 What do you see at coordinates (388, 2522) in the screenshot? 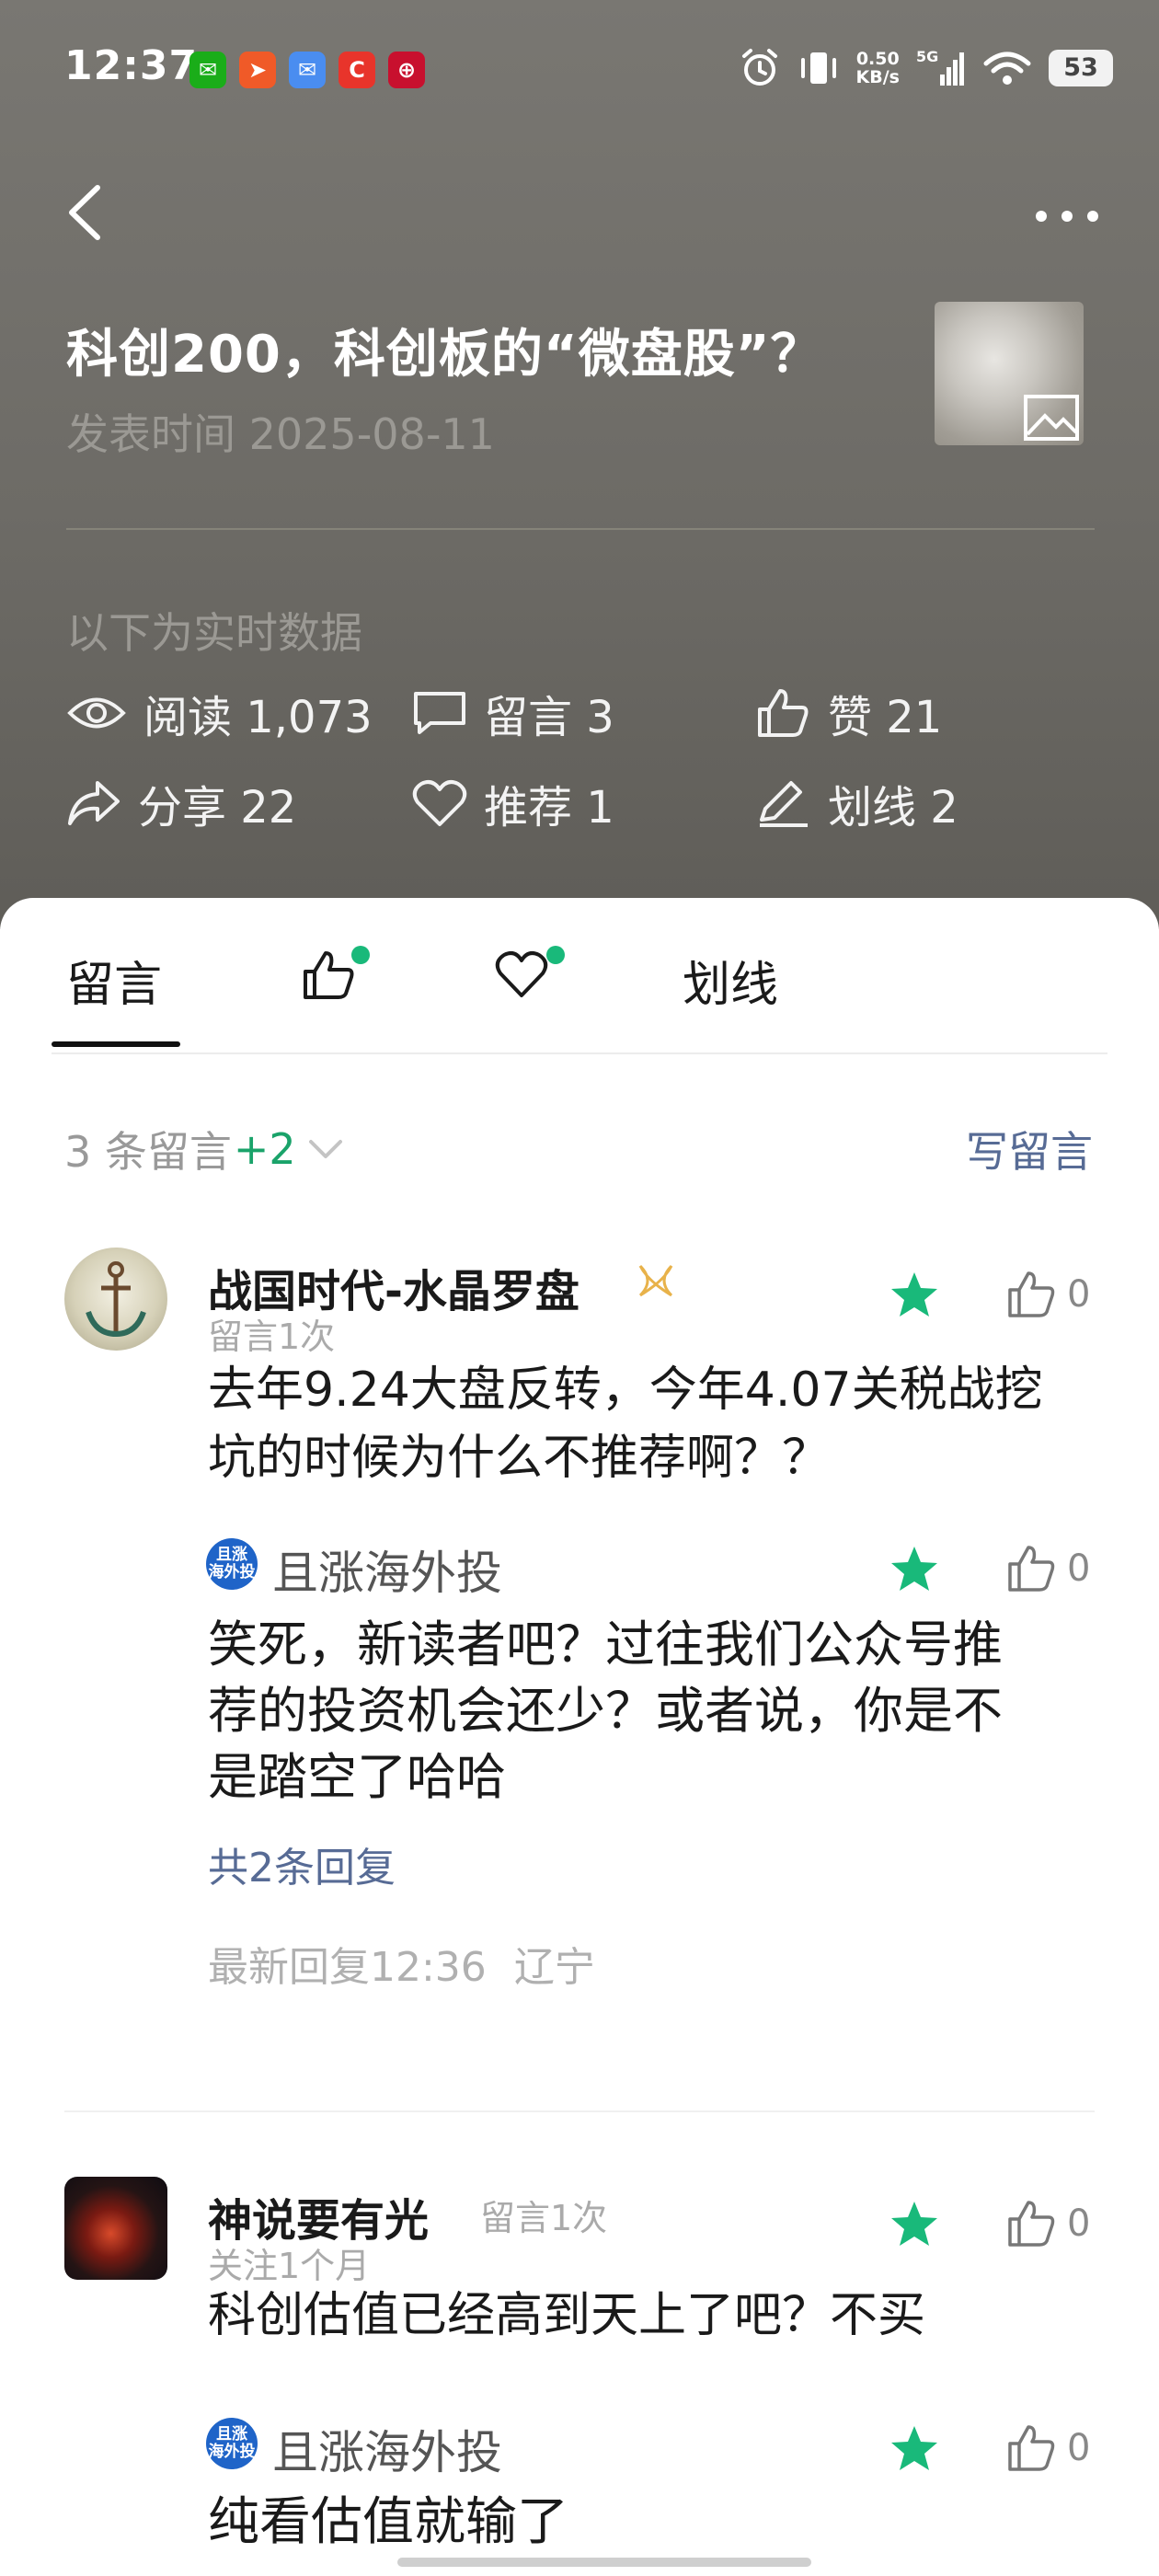
I see `reply-text-line: 纯看估值就输了` at bounding box center [388, 2522].